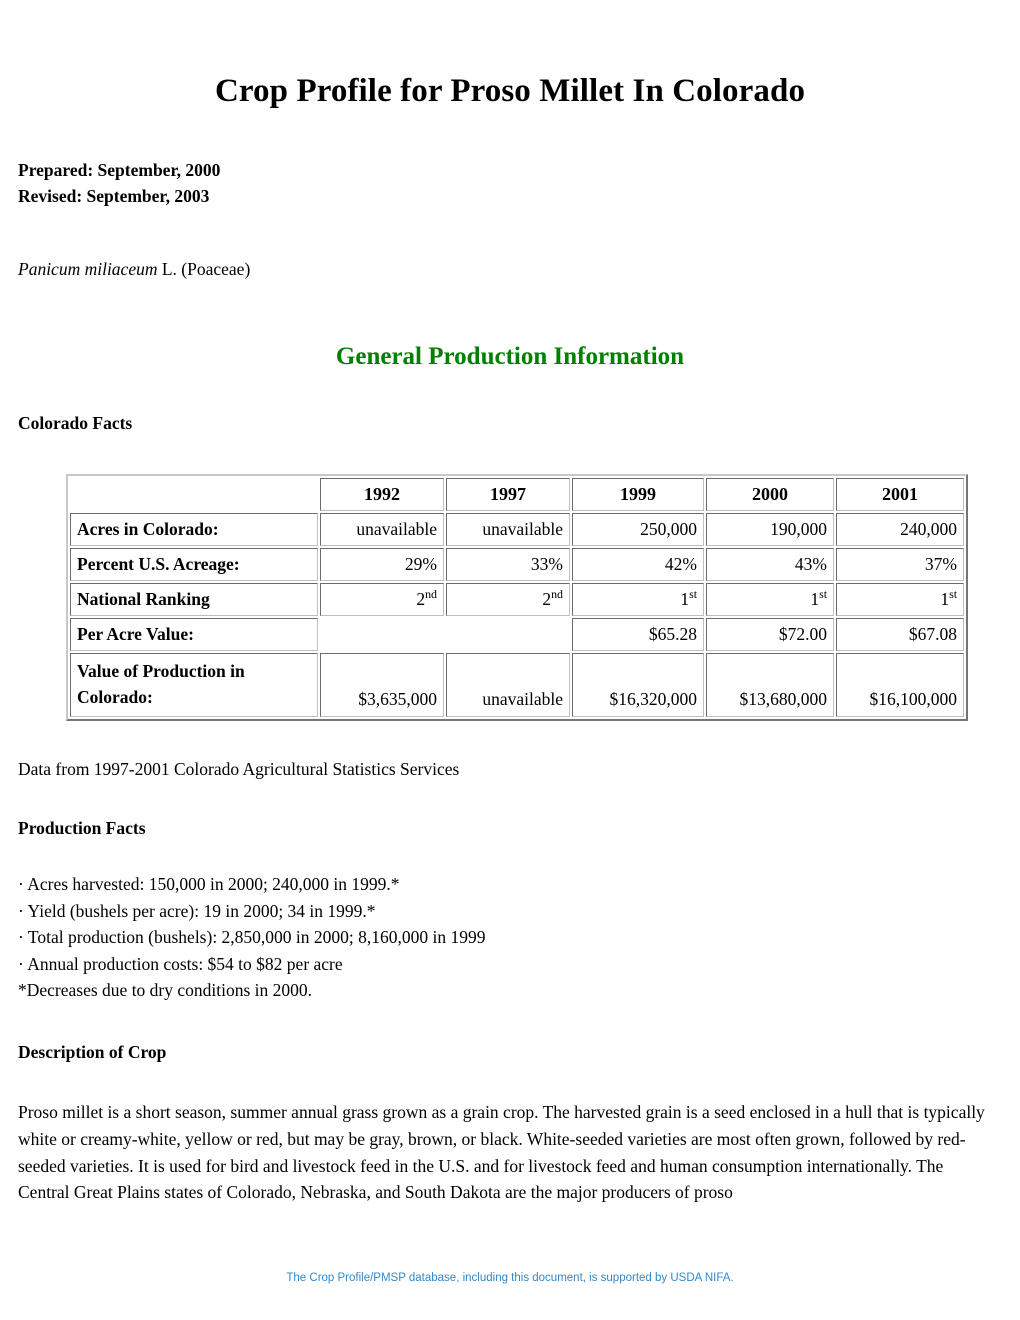 Image resolution: width=1020 pixels, height=1320 pixels. Describe the element at coordinates (770, 600) in the screenshot. I see `cell-ranking-2000: 1st` at that location.